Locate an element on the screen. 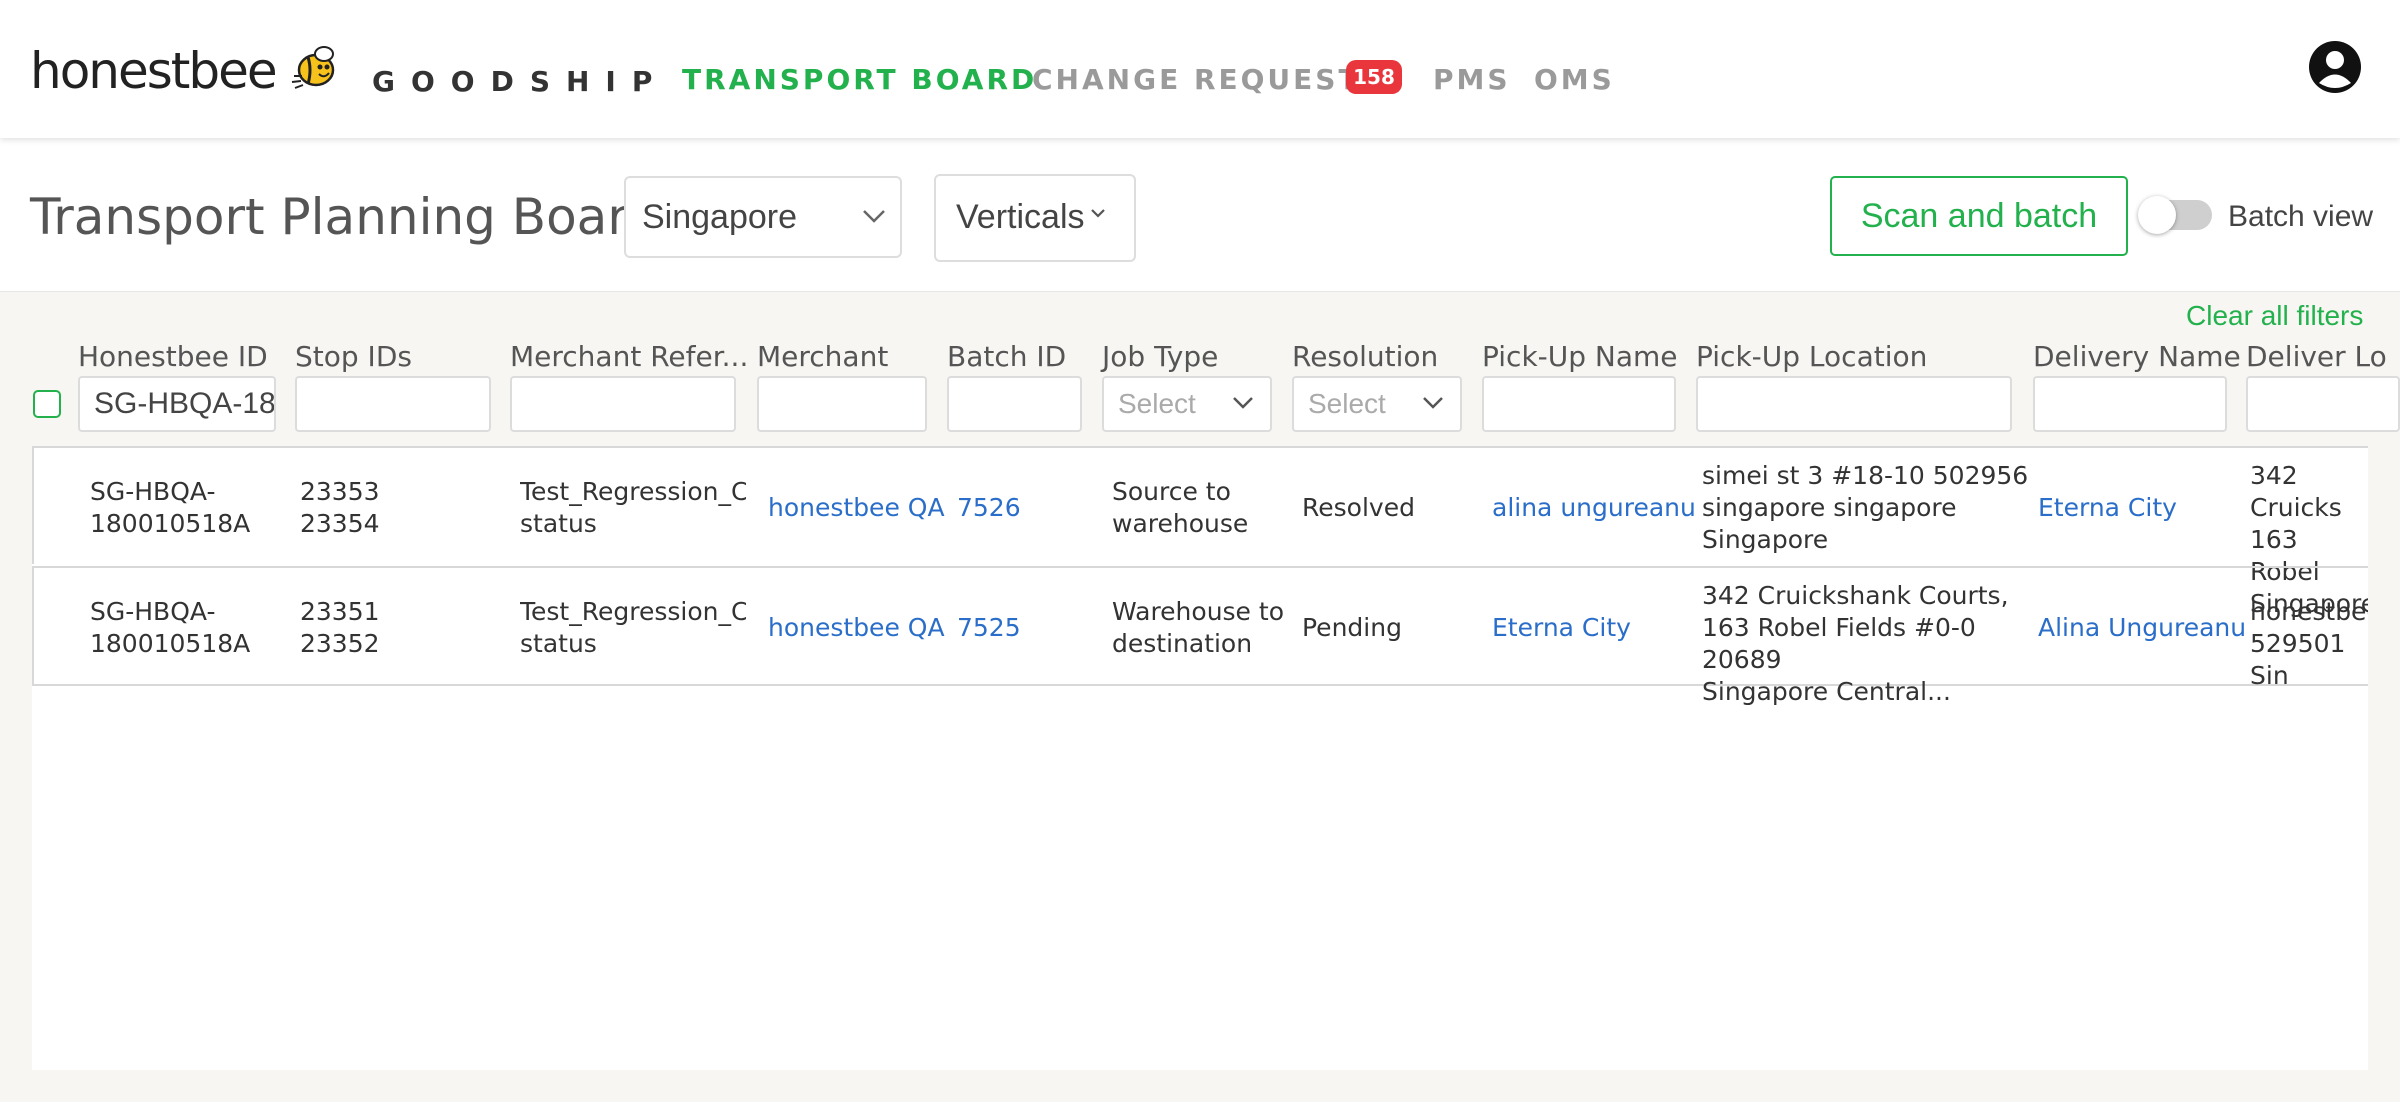 The width and height of the screenshot is (2400, 1102). filter-resolution-select: Select is located at coordinates (1377, 404).